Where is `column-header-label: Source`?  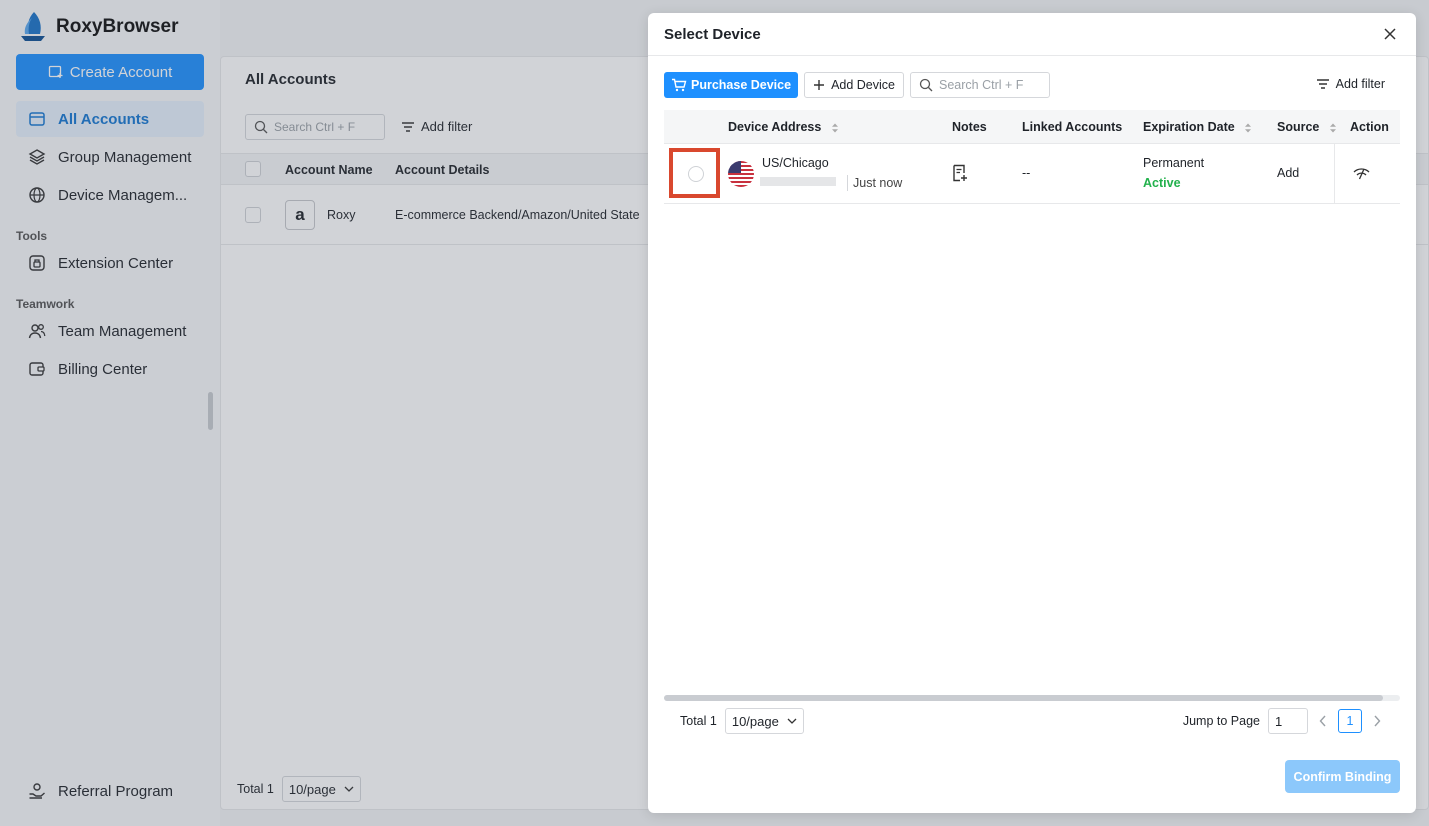 column-header-label: Source is located at coordinates (1298, 127).